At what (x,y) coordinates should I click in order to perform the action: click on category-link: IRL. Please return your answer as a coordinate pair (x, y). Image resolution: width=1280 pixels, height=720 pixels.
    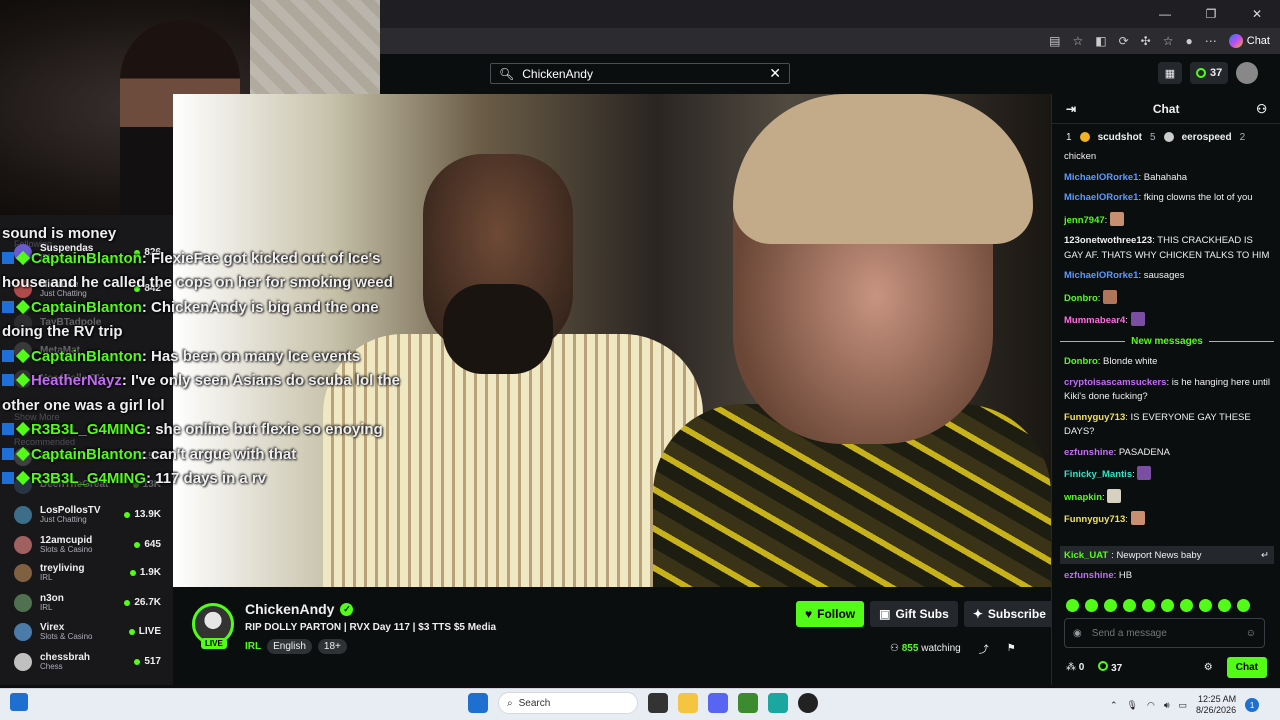
    Looking at the image, I should click on (253, 646).